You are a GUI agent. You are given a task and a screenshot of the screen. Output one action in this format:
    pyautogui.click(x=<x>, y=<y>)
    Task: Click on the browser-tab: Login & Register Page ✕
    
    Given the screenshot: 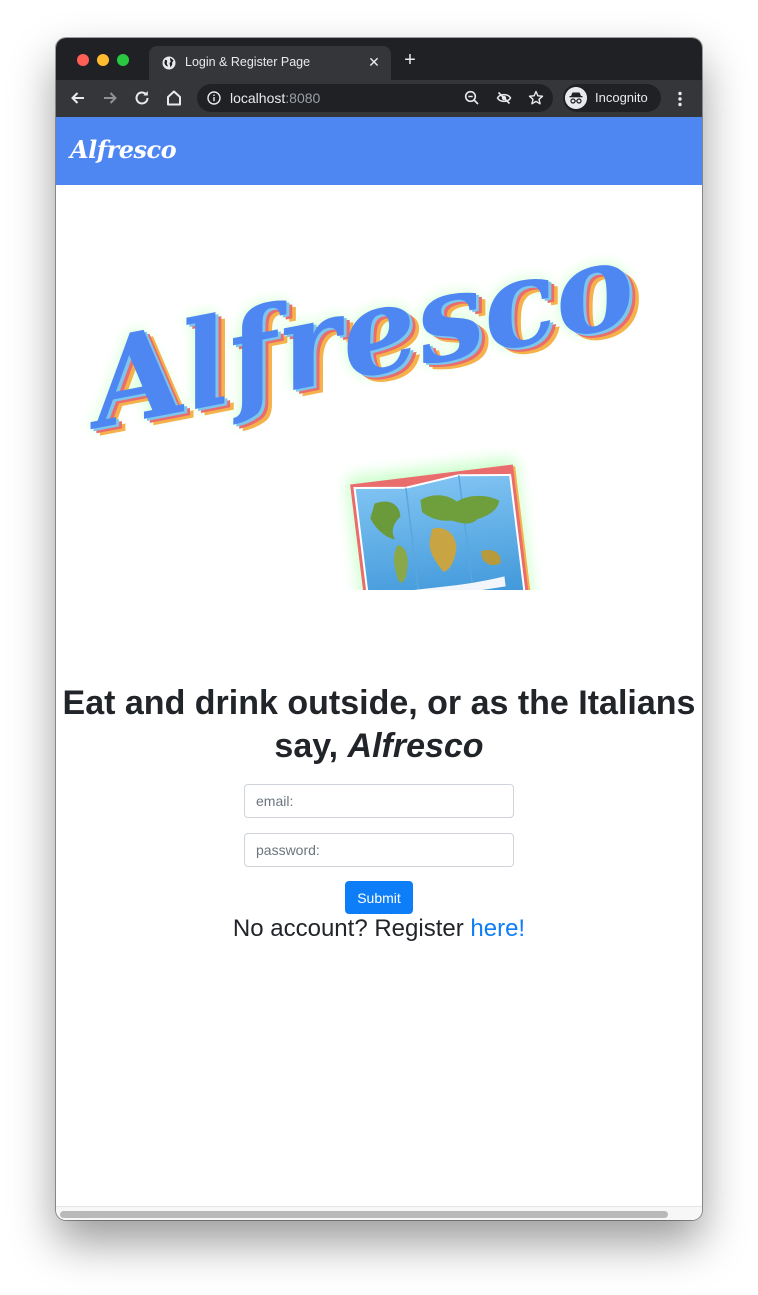 What is the action you would take?
    pyautogui.click(x=270, y=63)
    